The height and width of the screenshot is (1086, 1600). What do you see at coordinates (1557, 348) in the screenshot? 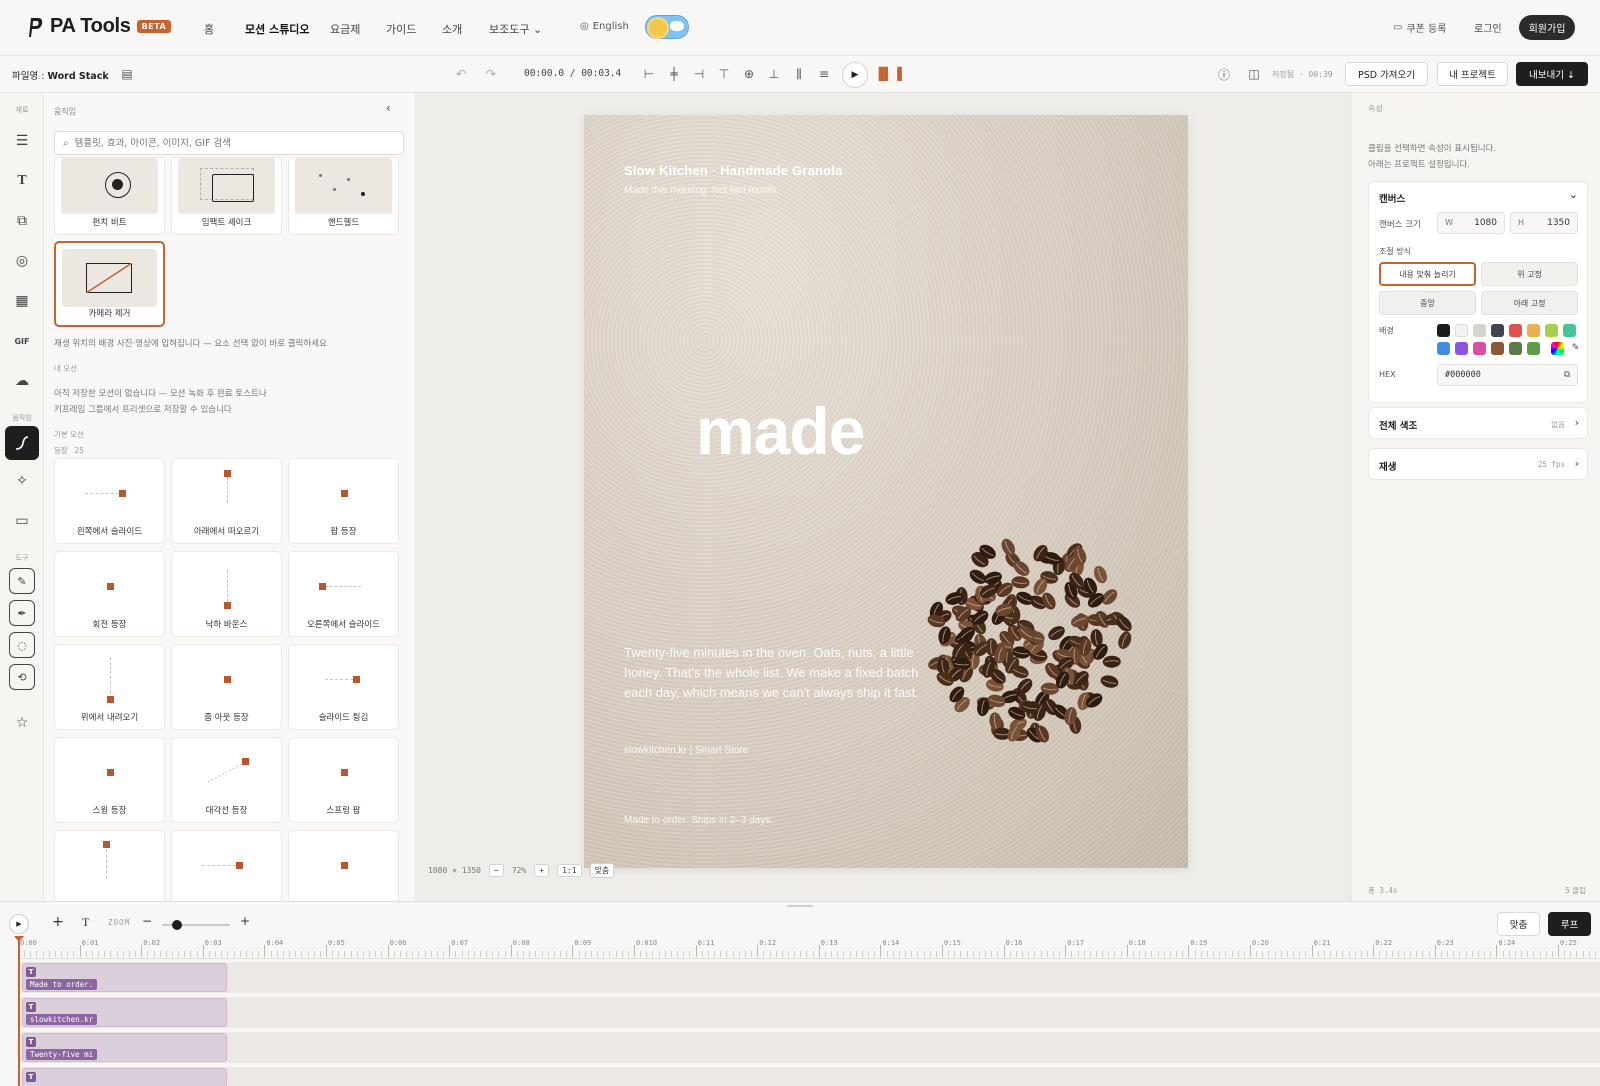
I see `color-wheel-icon` at bounding box center [1557, 348].